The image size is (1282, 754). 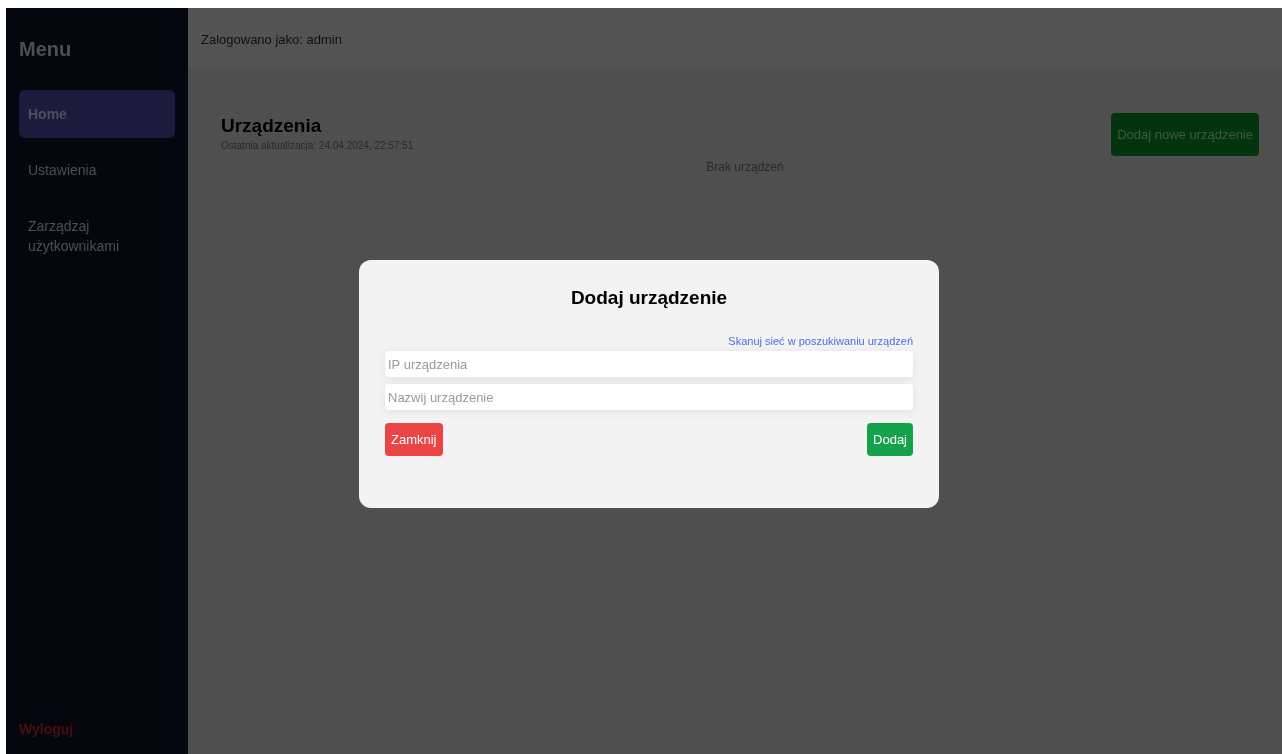 I want to click on sidebar-item: Ustawienia, so click(x=97, y=170).